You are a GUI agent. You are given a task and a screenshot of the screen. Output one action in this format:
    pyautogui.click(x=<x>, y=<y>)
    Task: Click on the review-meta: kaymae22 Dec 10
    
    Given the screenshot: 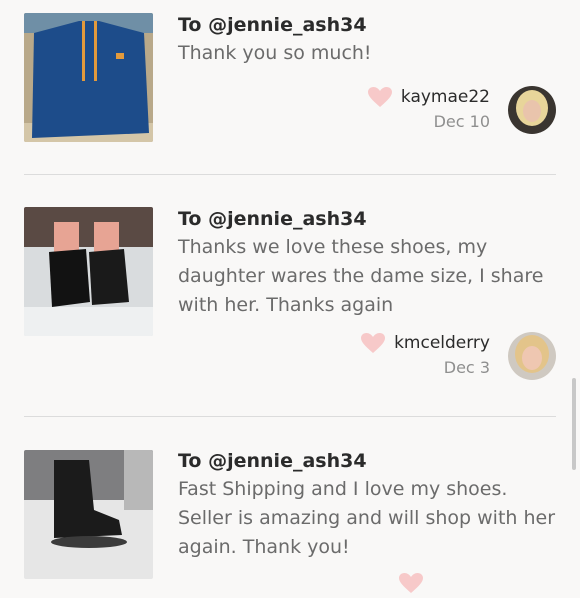 What is the action you would take?
    pyautogui.click(x=428, y=108)
    